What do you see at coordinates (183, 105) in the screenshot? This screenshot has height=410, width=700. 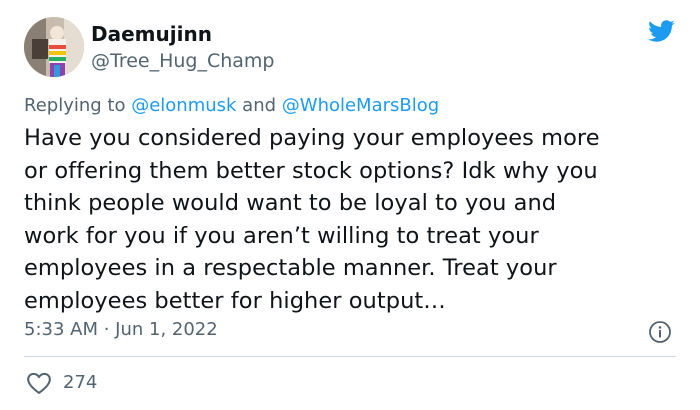 I see `mention-link-elonmusk: @elonmusk` at bounding box center [183, 105].